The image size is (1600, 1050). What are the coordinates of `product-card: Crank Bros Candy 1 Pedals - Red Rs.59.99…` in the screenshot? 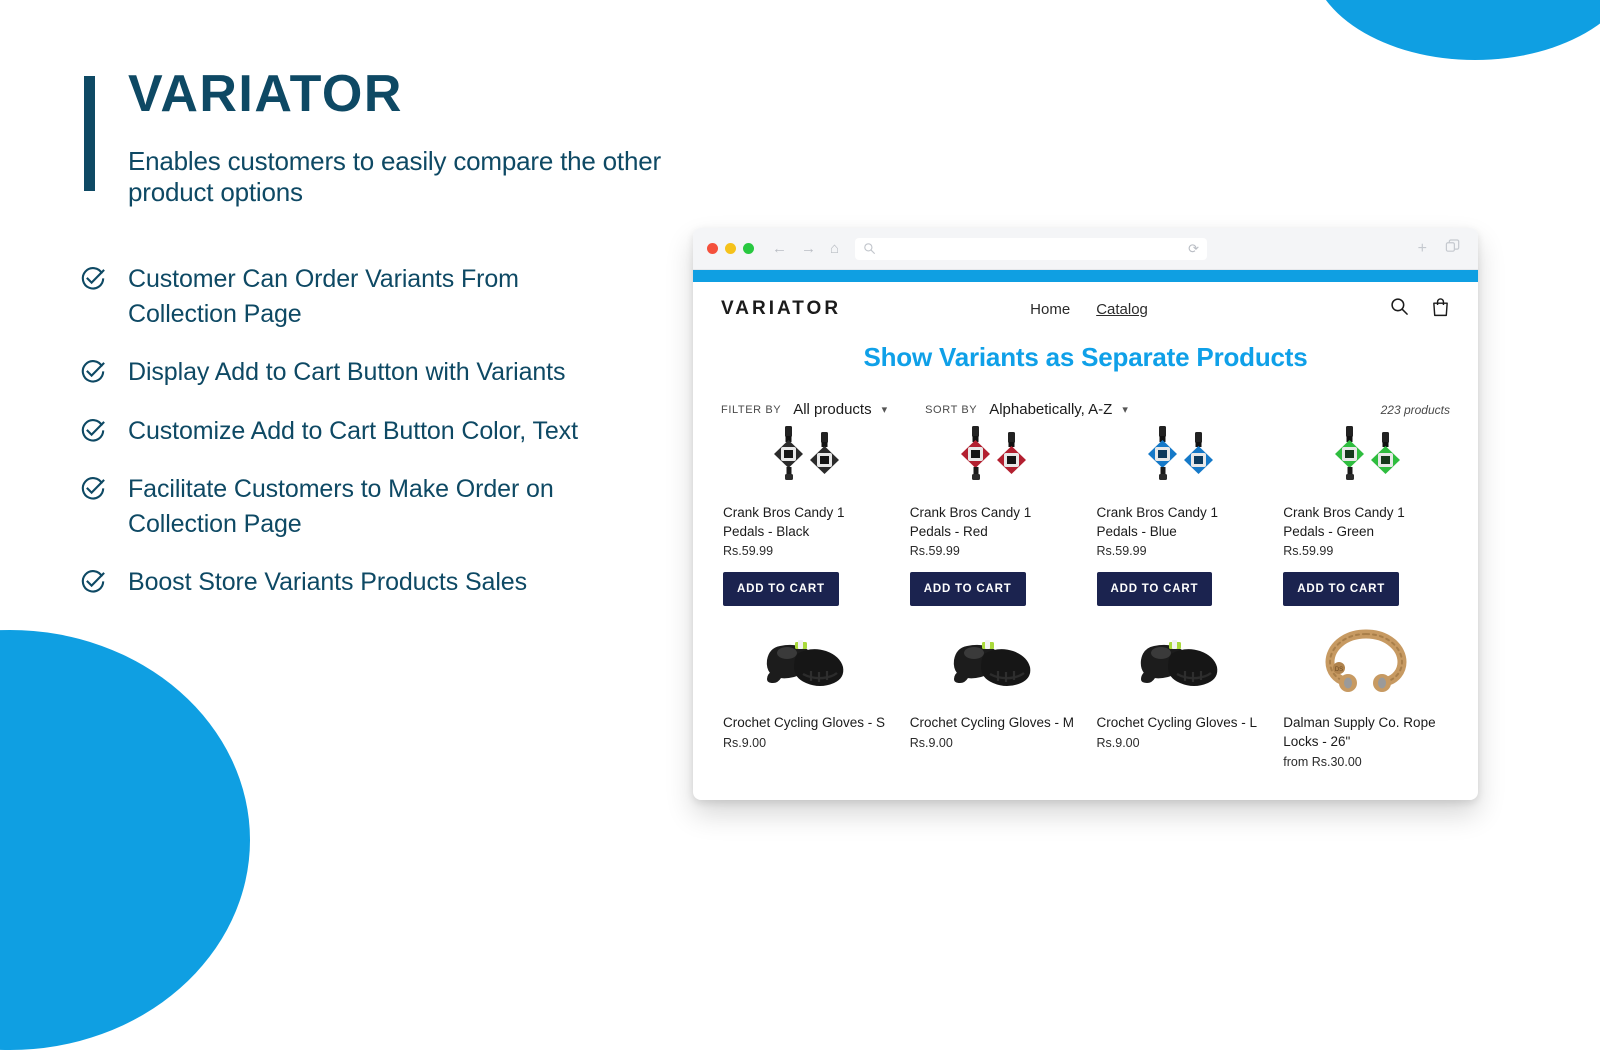 It's located at (992, 510).